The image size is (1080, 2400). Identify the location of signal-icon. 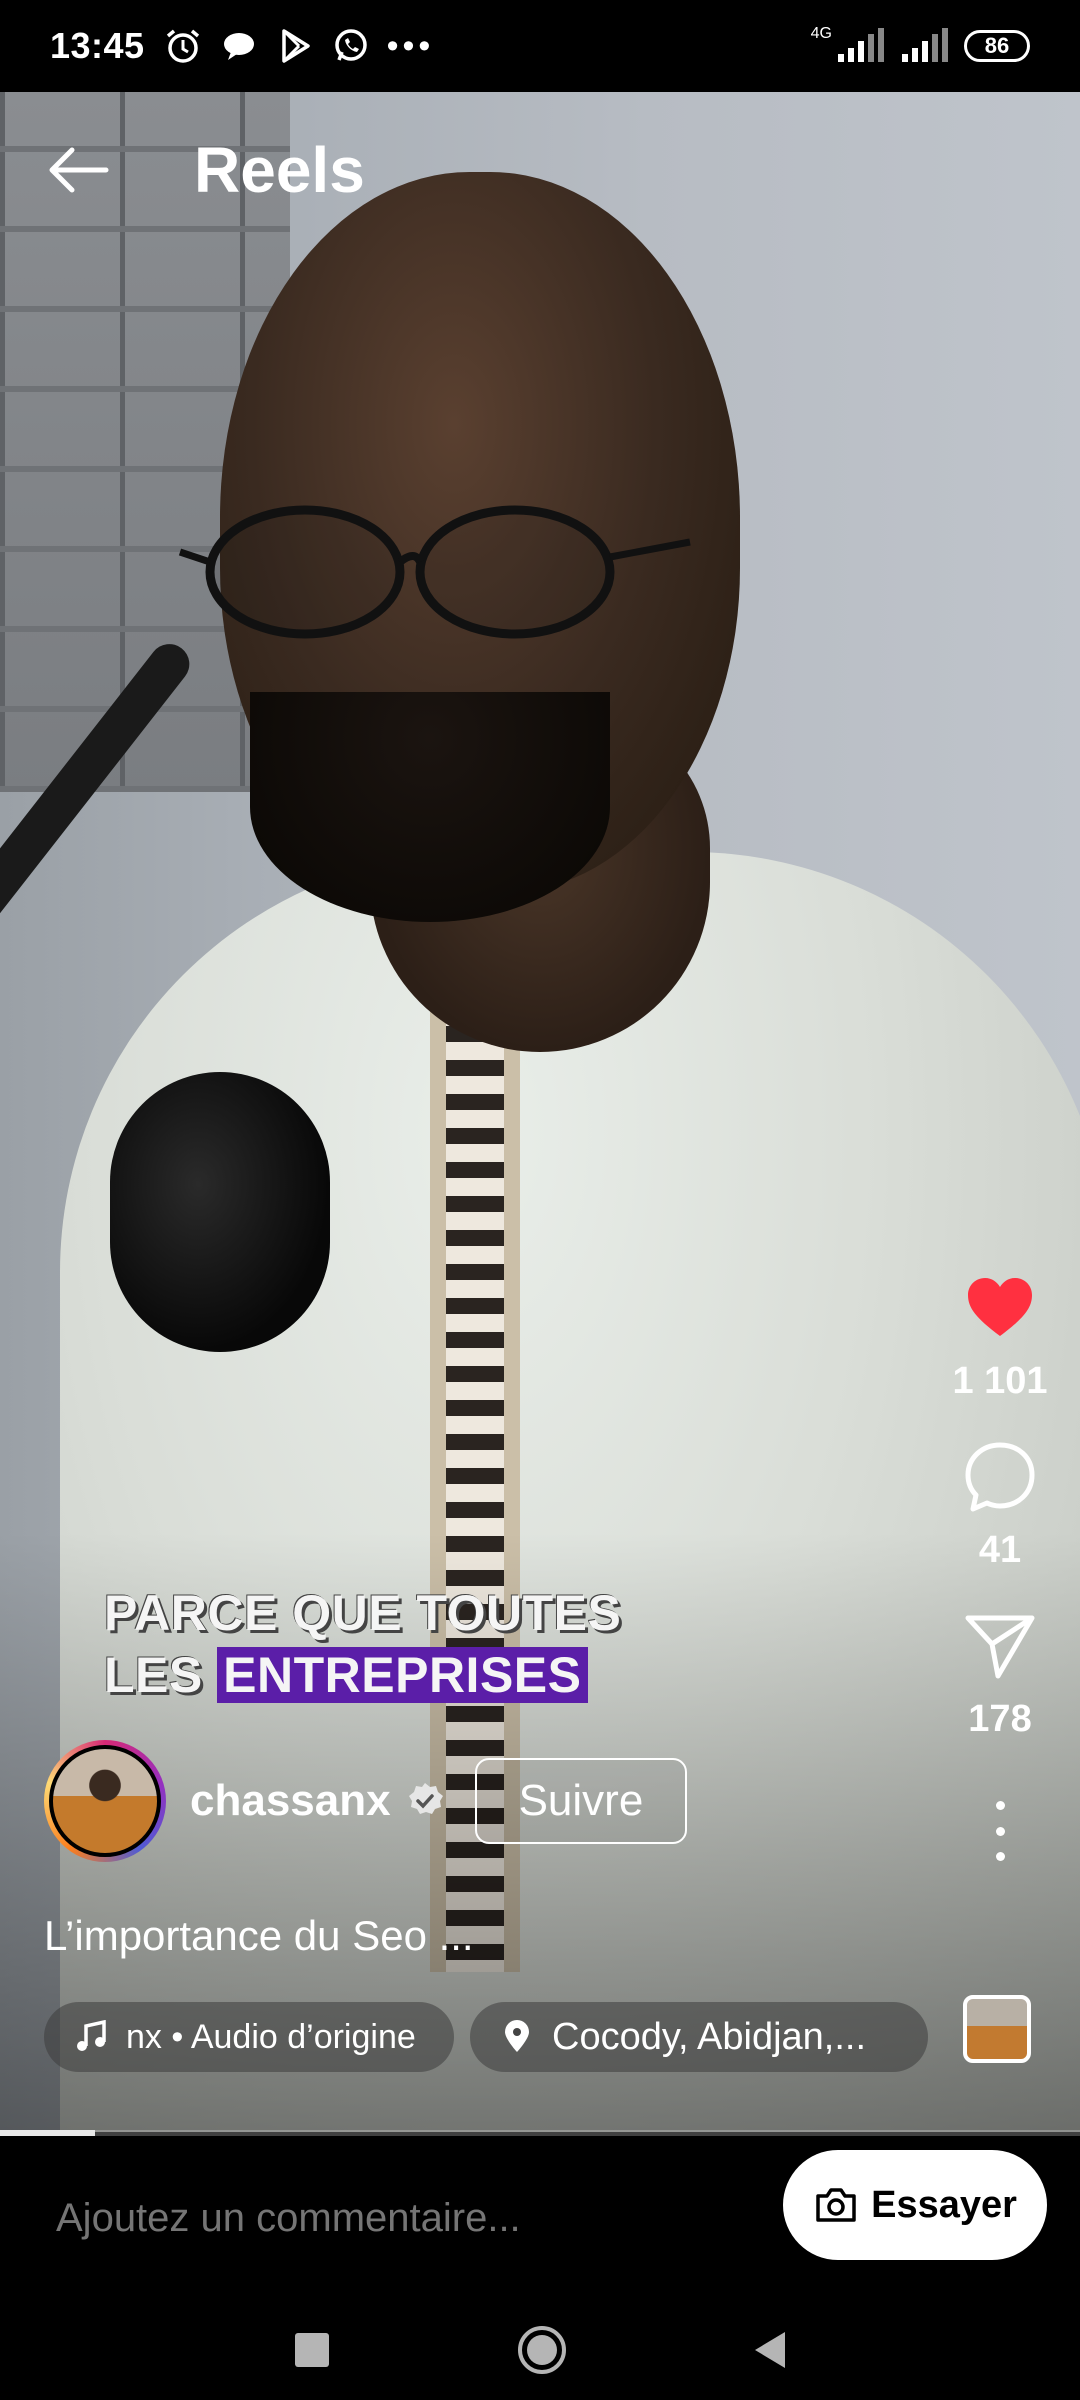
(861, 45).